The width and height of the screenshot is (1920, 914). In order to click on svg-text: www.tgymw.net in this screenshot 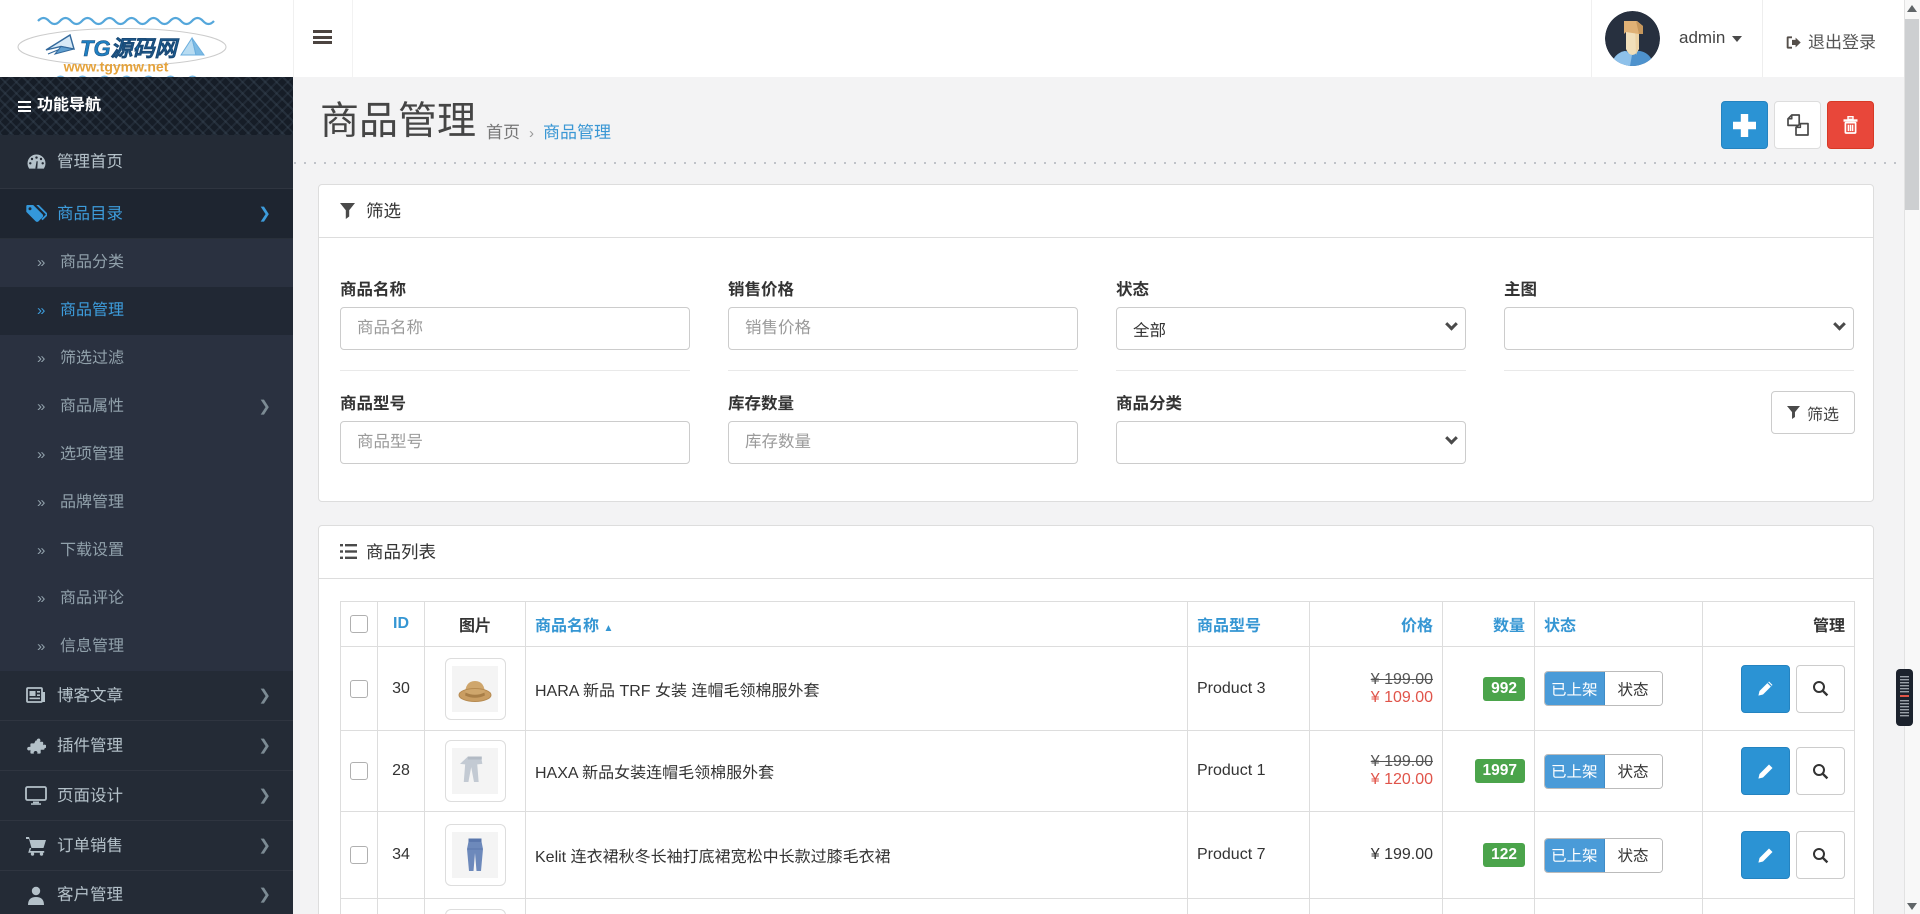, I will do `click(116, 67)`.